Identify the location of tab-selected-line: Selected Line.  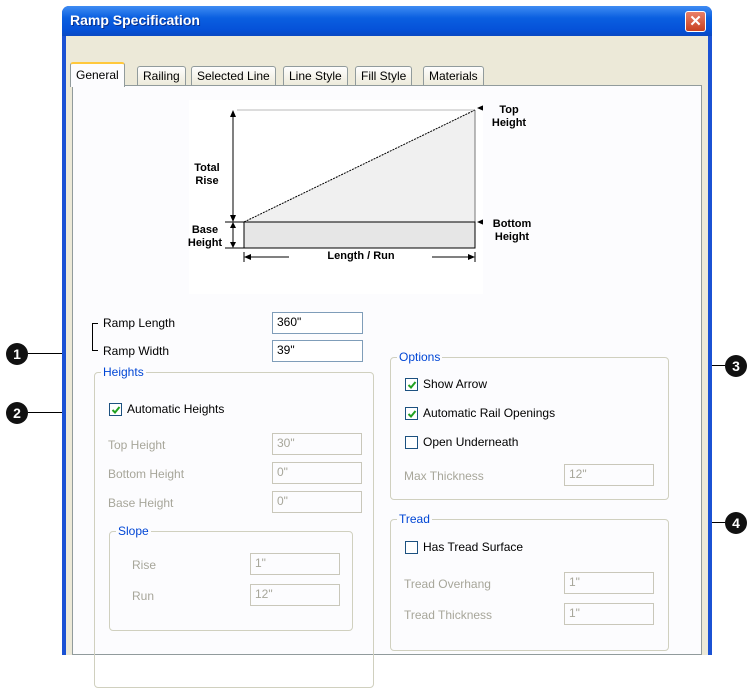
(233, 76).